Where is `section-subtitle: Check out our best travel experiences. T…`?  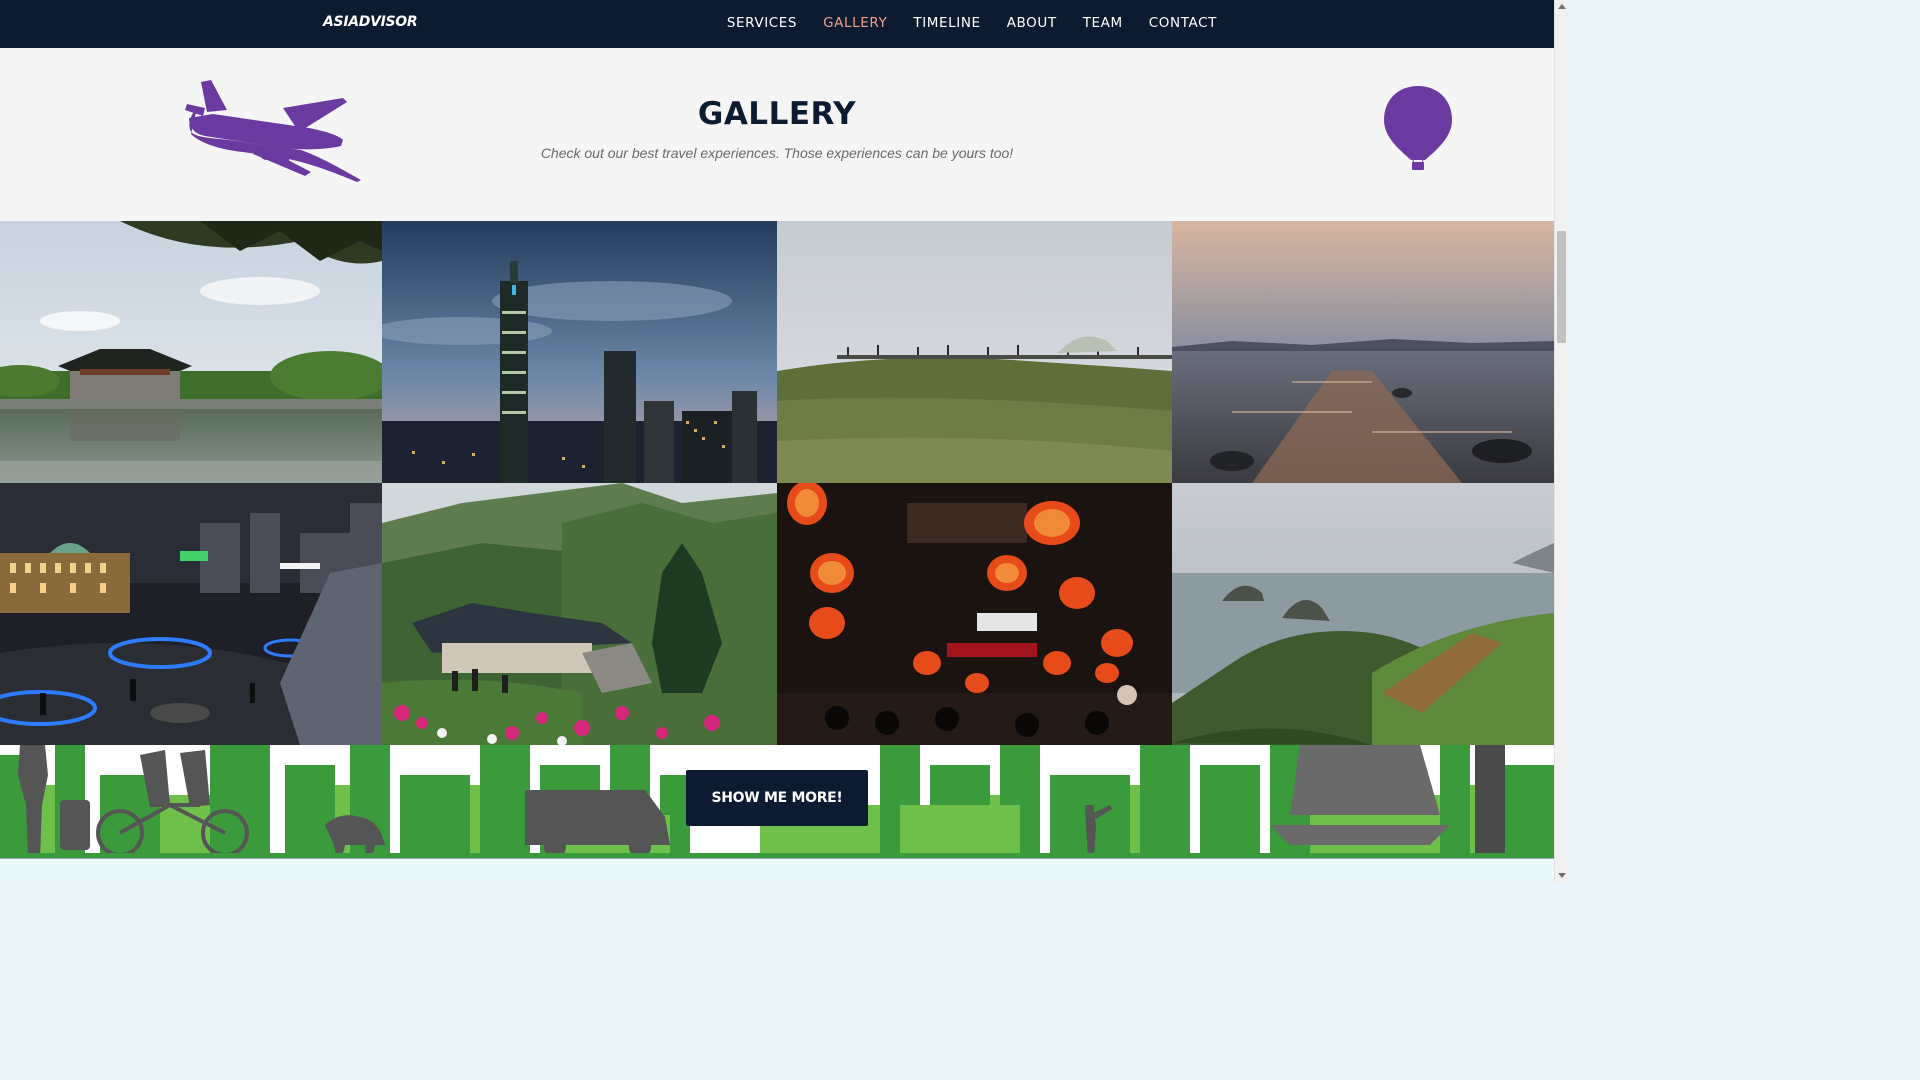
section-subtitle: Check out our best travel experiences. T… is located at coordinates (777, 153).